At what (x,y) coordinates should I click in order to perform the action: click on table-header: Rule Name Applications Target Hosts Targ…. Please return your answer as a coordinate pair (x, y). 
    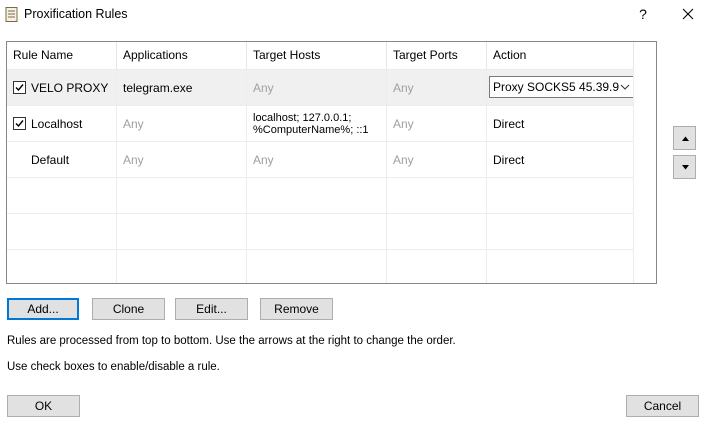
    Looking at the image, I should click on (320, 55).